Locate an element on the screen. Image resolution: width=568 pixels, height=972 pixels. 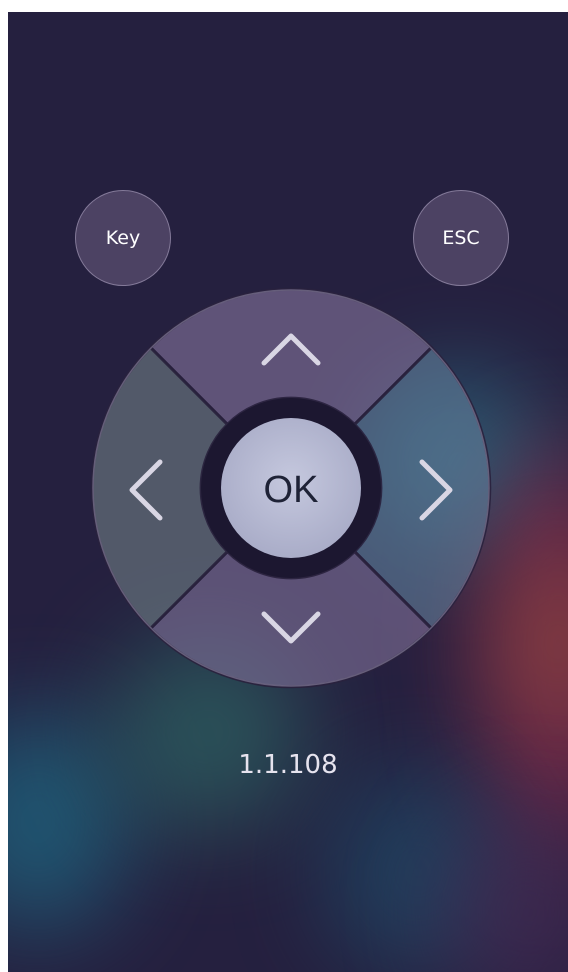
ok-button-label: OK is located at coordinates (291, 490).